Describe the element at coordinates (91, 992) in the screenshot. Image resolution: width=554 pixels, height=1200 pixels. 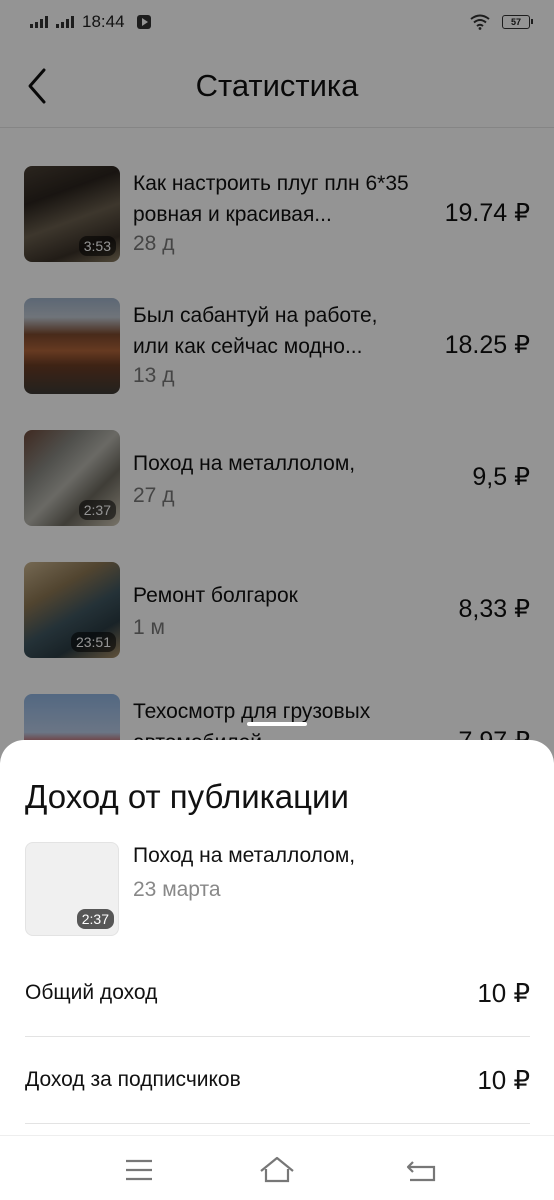
I see `stat-label: Общий доход` at that location.